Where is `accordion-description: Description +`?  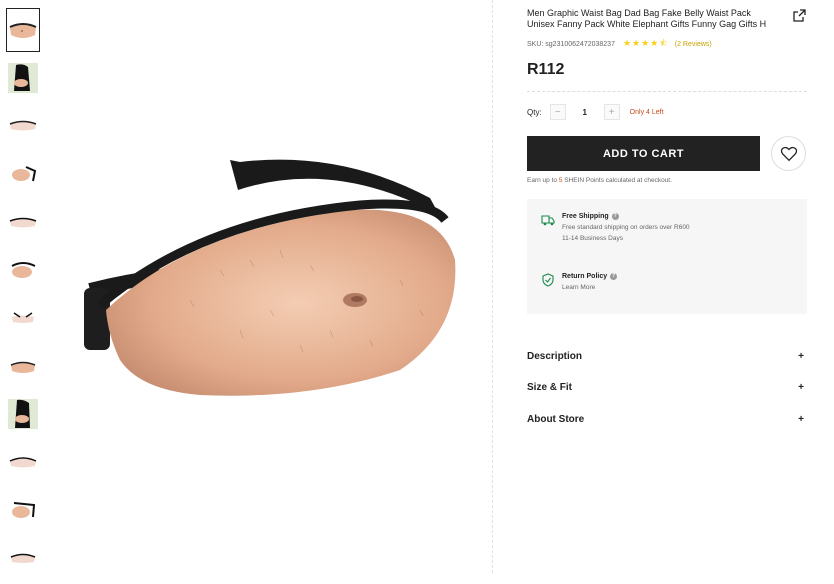 accordion-description: Description + is located at coordinates (667, 356).